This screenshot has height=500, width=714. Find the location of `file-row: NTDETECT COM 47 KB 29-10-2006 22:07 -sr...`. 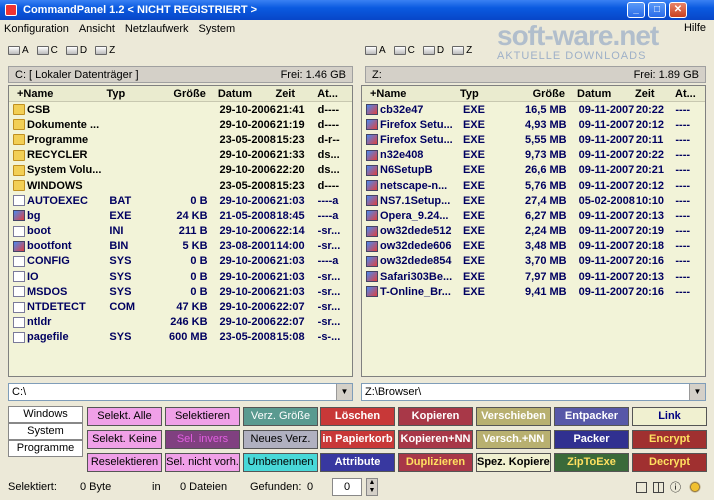

file-row: NTDETECT COM 47 KB 29-10-2006 22:07 -sr... is located at coordinates (180, 306).